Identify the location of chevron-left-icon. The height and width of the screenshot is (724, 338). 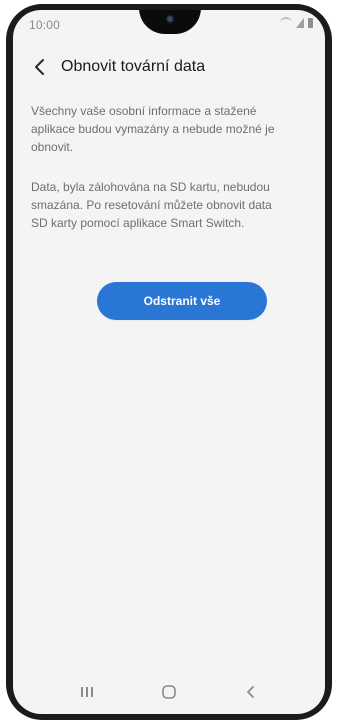
(39, 67).